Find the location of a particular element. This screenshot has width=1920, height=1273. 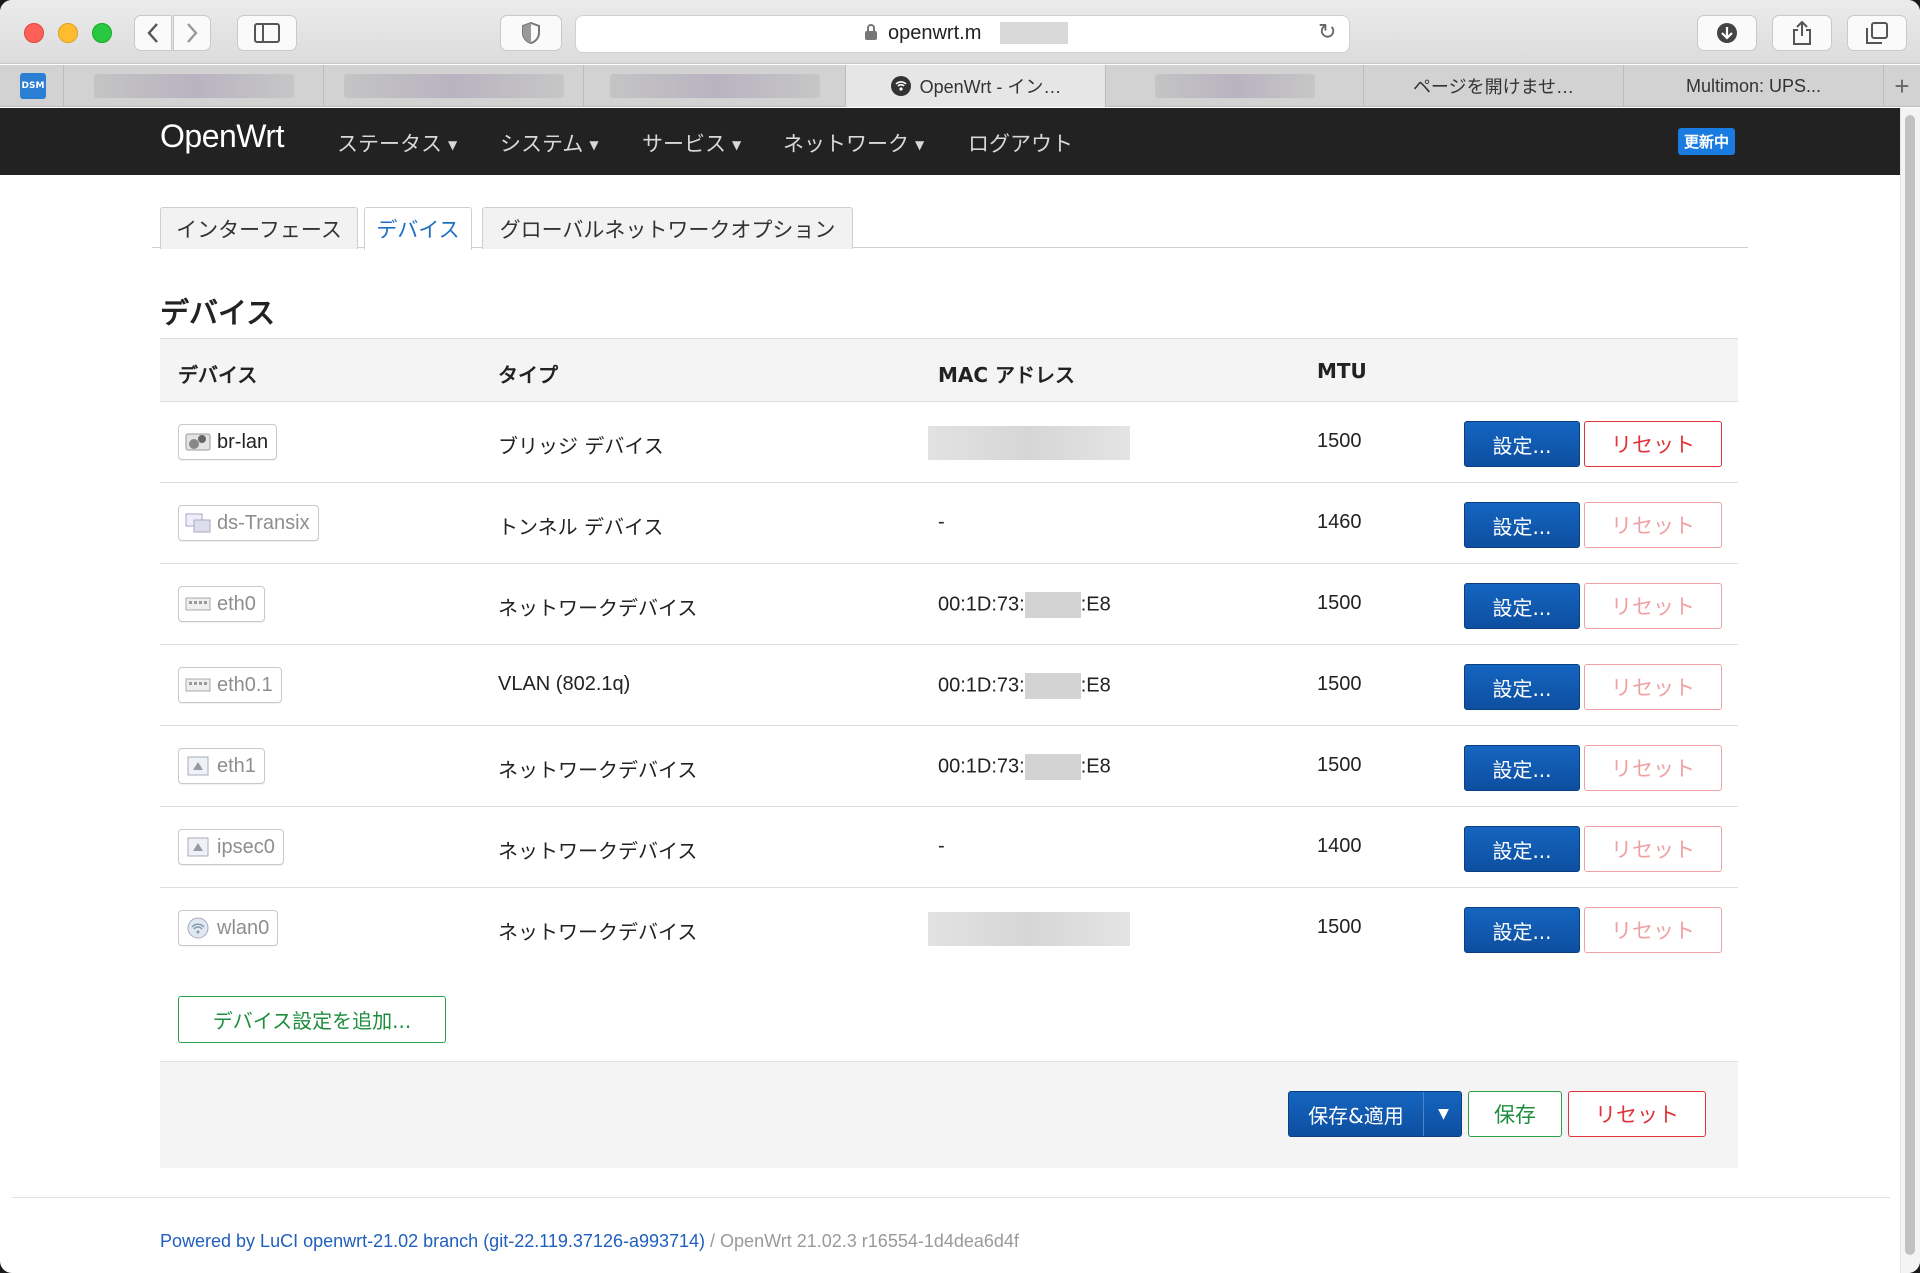

privacy-report-button is located at coordinates (531, 33).